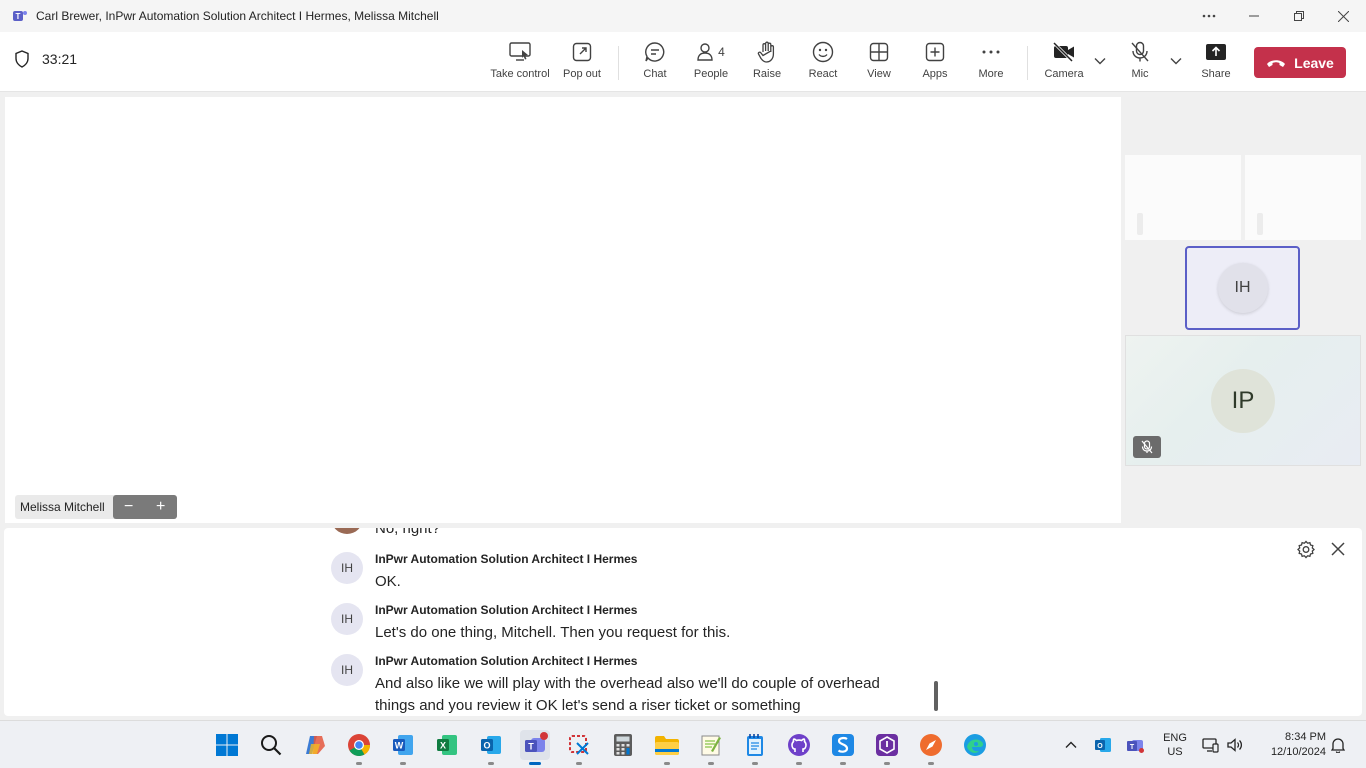  What do you see at coordinates (491, 745) in the screenshot?
I see `outlook-icon: O` at bounding box center [491, 745].